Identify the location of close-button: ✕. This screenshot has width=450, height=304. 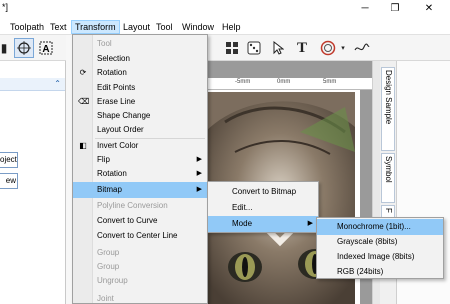
(429, 9).